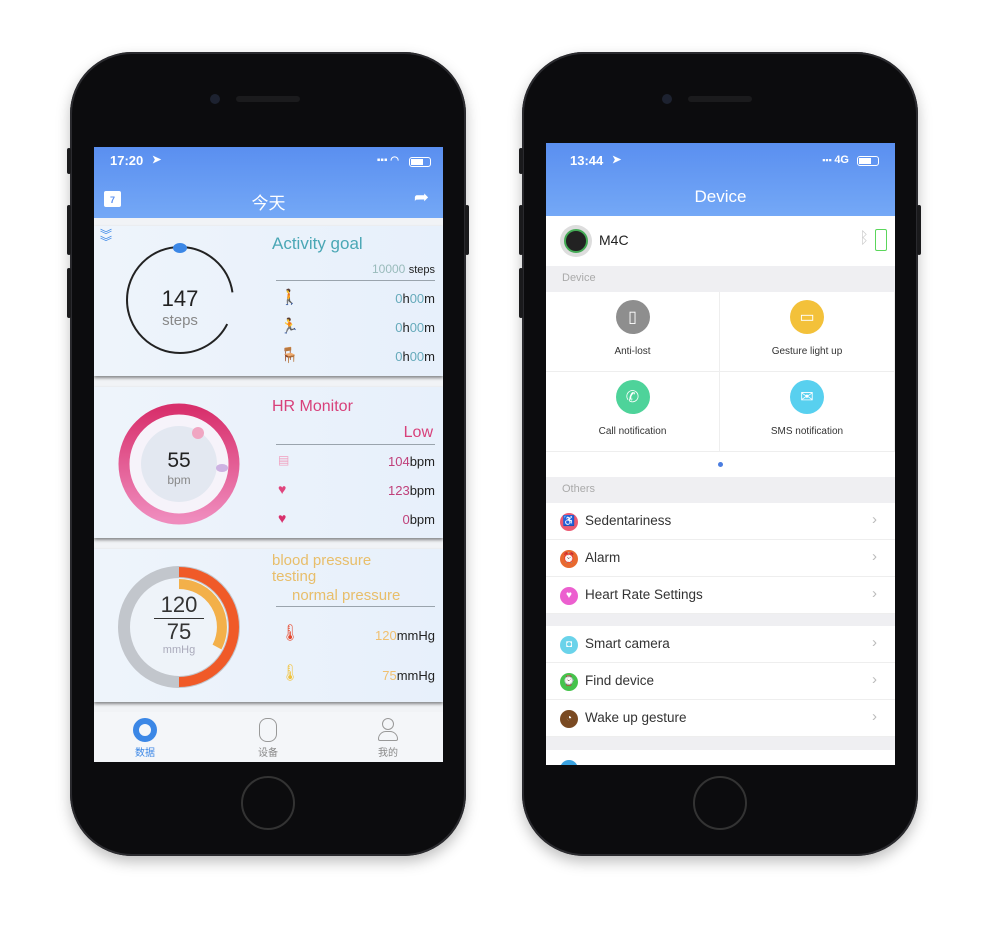  What do you see at coordinates (180, 248) in the screenshot?
I see `progress-knob` at bounding box center [180, 248].